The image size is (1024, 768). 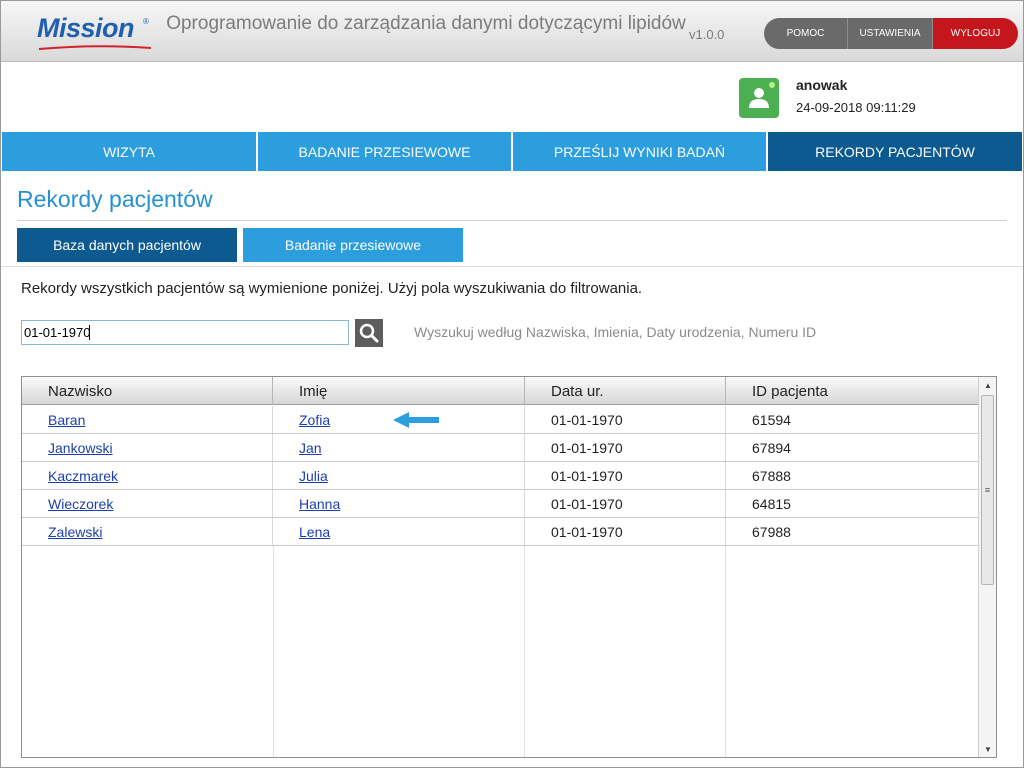 I want to click on last-name-link: Baran, so click(x=66, y=420).